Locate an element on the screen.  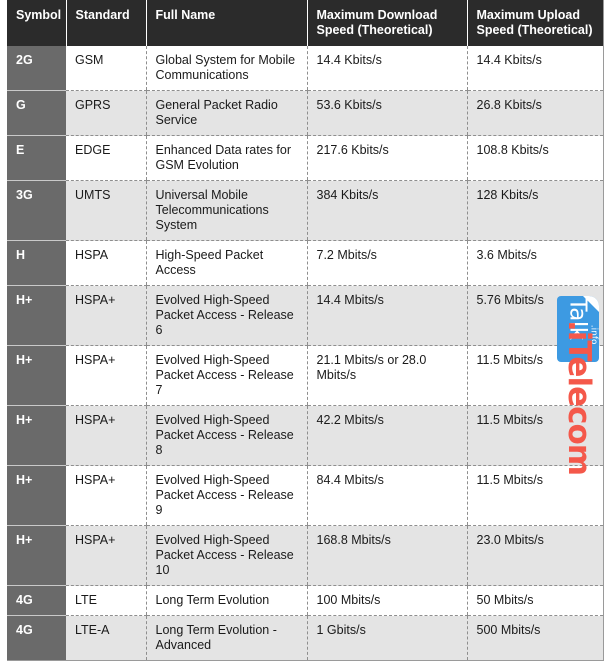
column-header-standard: Standard is located at coordinates (105, 23).